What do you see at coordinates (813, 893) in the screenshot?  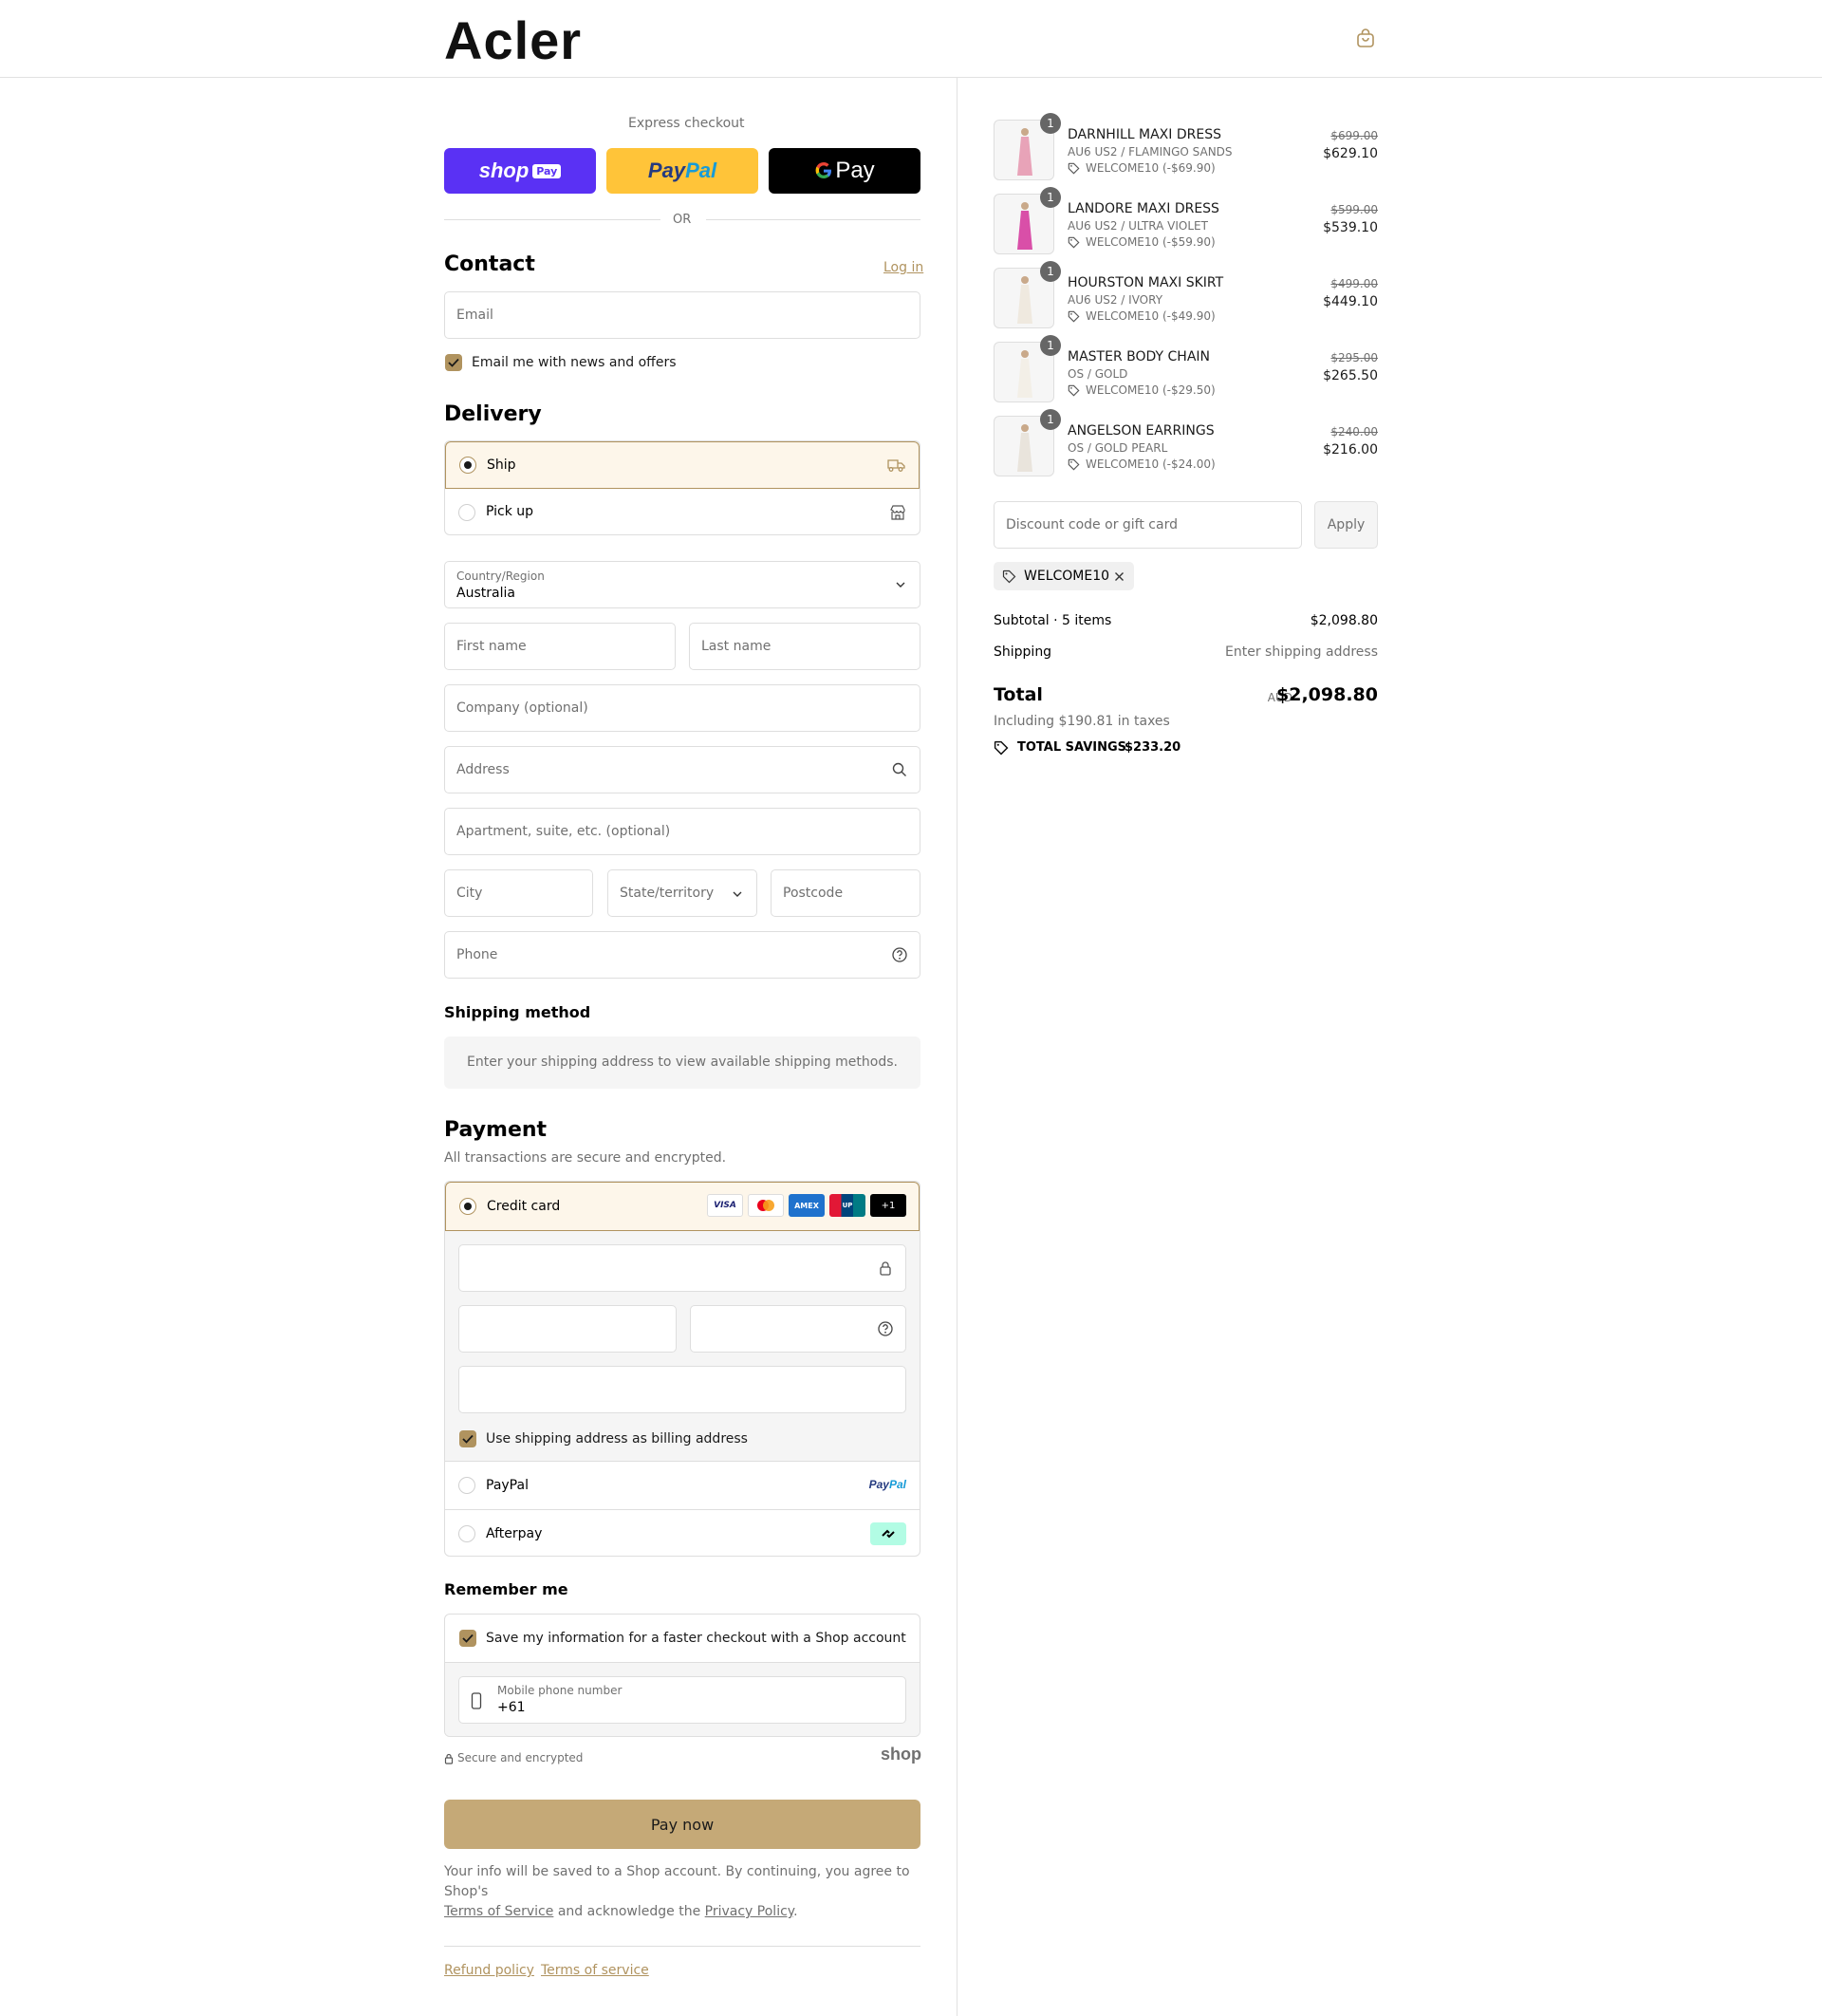 I see `postcode-placeholder: Postcode` at bounding box center [813, 893].